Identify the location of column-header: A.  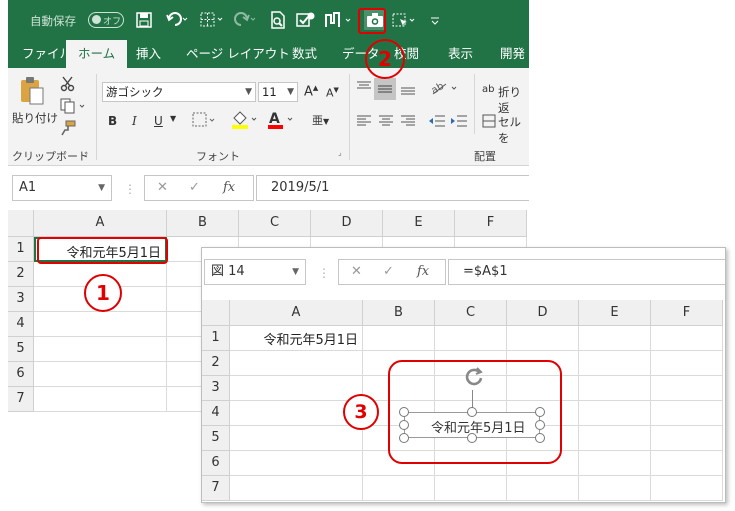
(296, 313).